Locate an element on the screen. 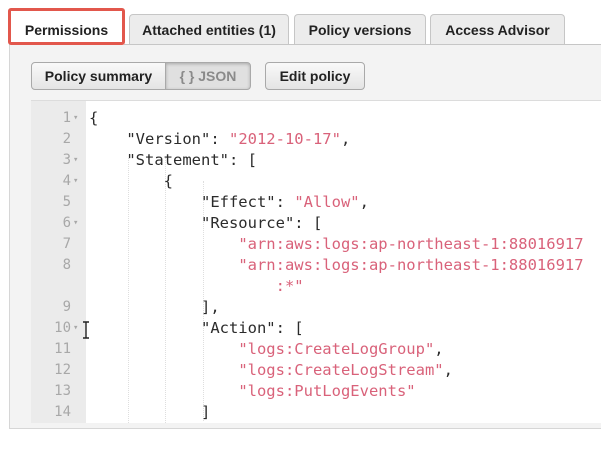  json-string: "logs:CreateLogGroup" is located at coordinates (336, 349).